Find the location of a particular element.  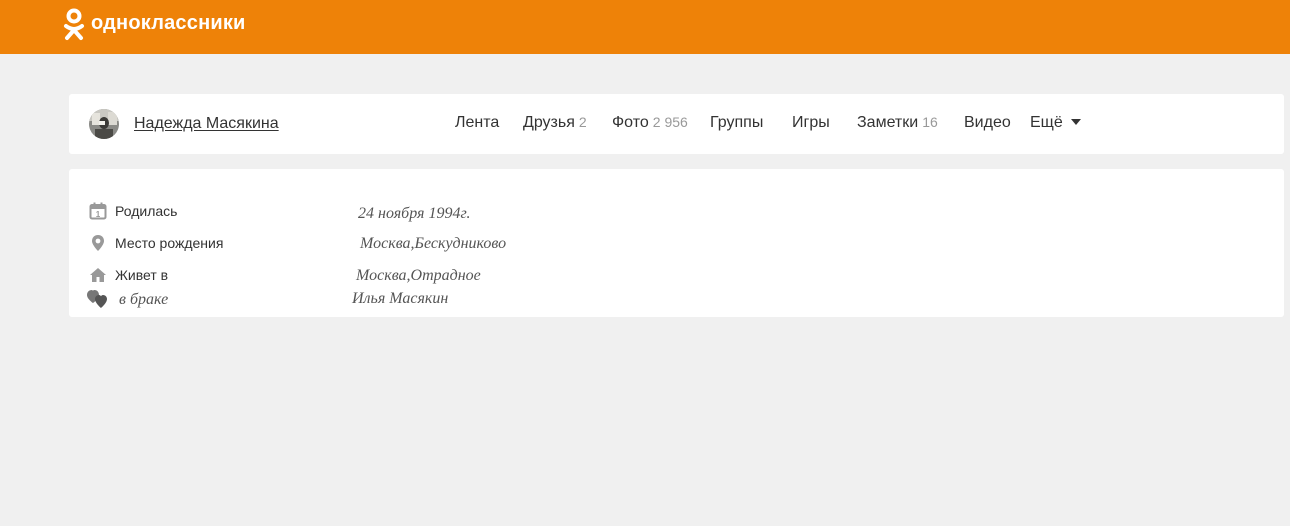

nav-photos-count: 2 956 is located at coordinates (670, 122).